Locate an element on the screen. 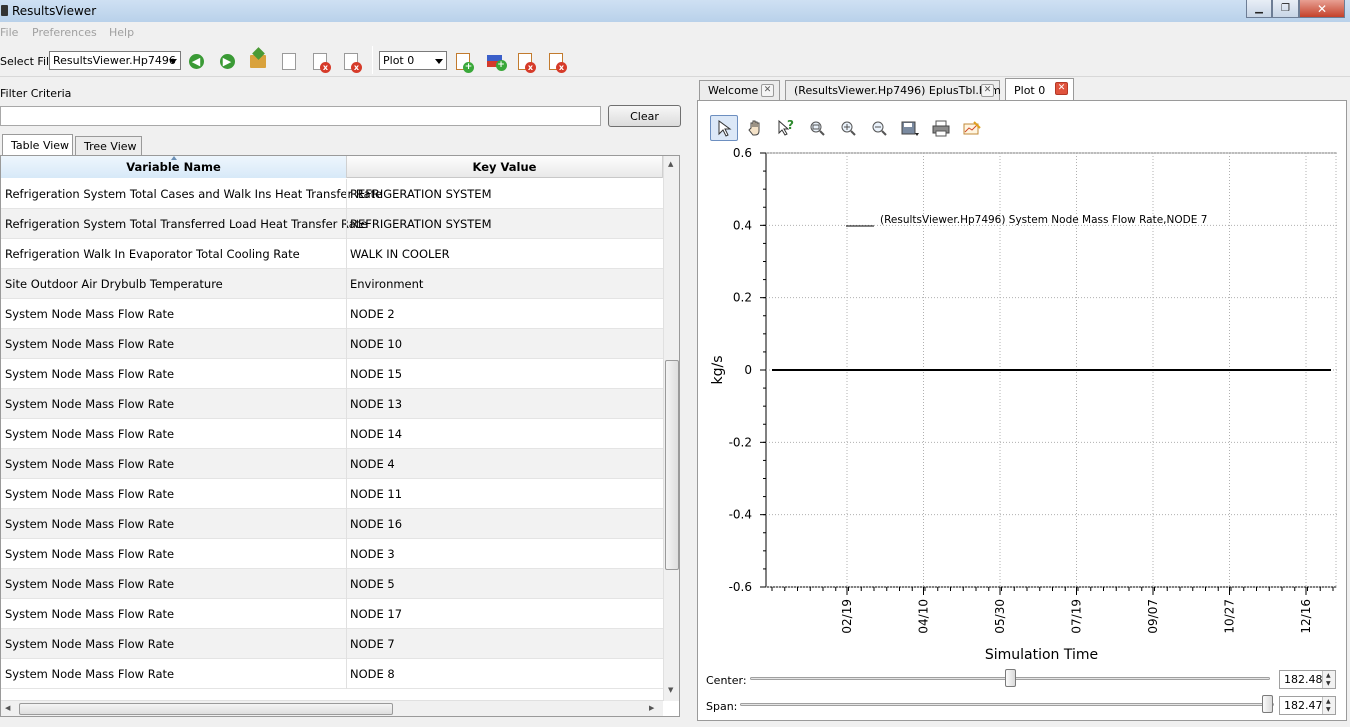 The image size is (1350, 727). filter-input is located at coordinates (300, 116).